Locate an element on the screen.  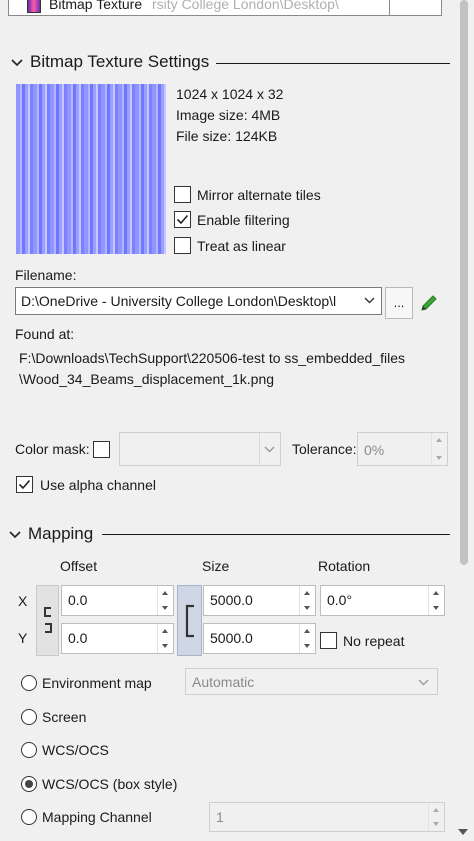
environment-map-combo: Automatic is located at coordinates (311, 681).